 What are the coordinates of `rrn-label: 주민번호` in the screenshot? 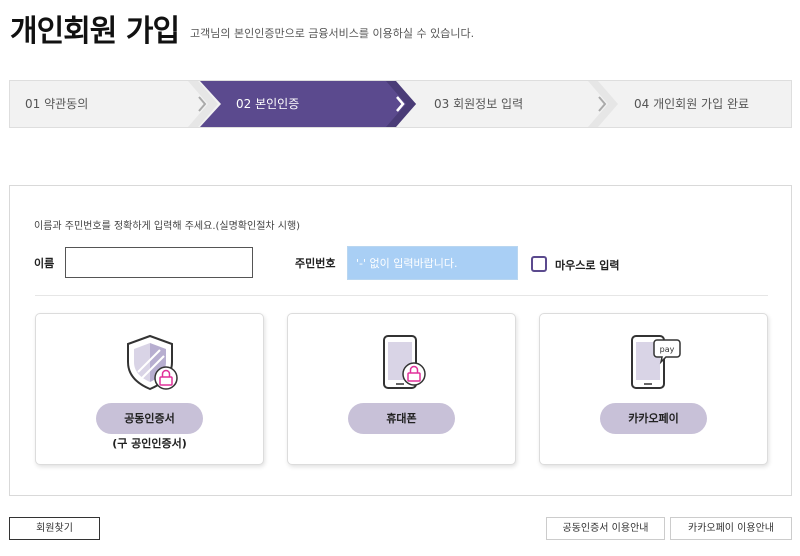 It's located at (315, 263).